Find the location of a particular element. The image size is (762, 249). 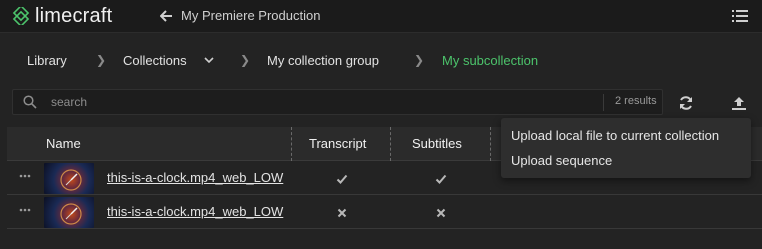

results-count: 2 results is located at coordinates (636, 101).